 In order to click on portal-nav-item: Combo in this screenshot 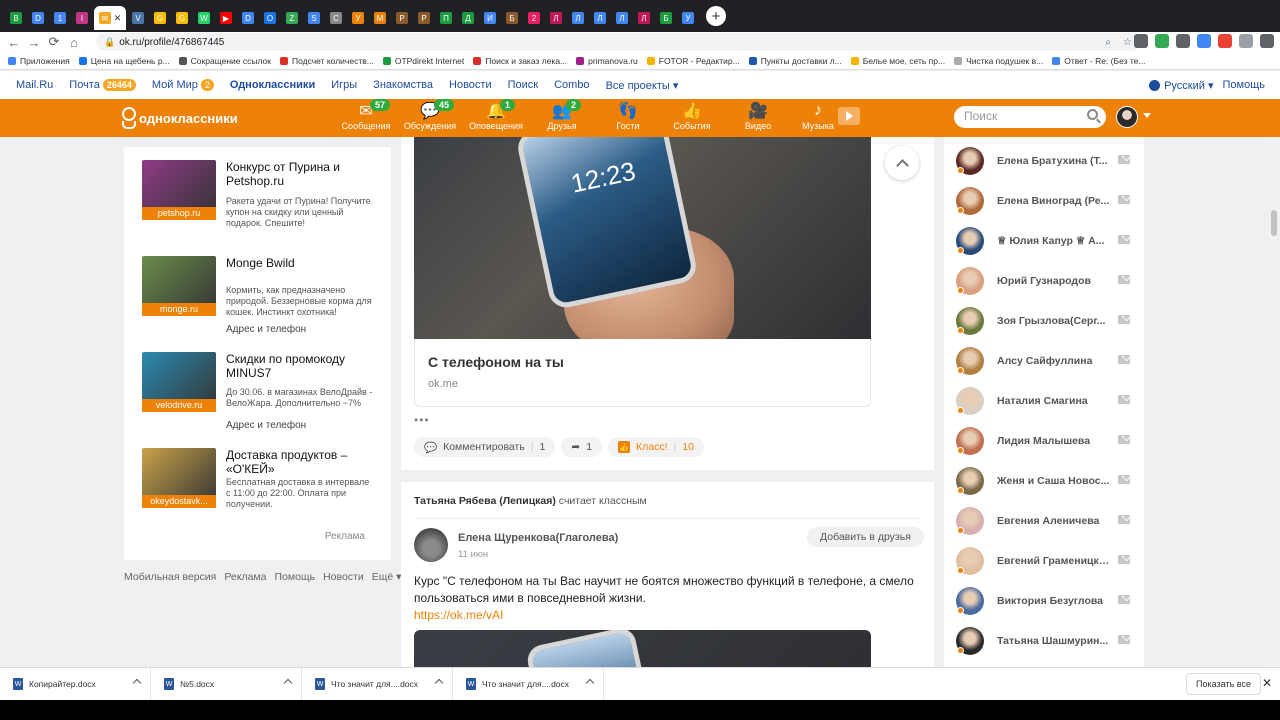, I will do `click(571, 85)`.